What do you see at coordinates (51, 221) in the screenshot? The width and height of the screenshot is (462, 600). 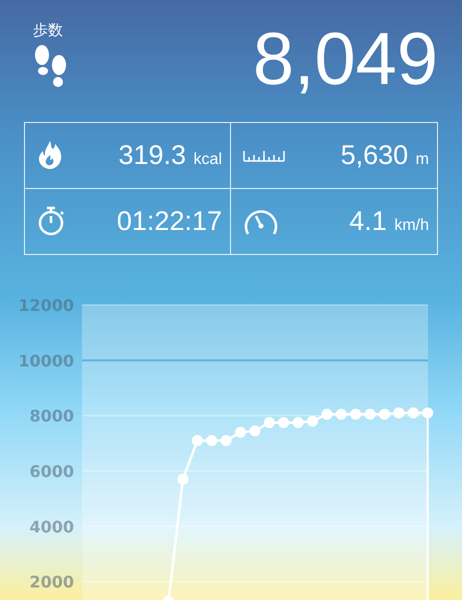 I see `stopwatch-icon` at bounding box center [51, 221].